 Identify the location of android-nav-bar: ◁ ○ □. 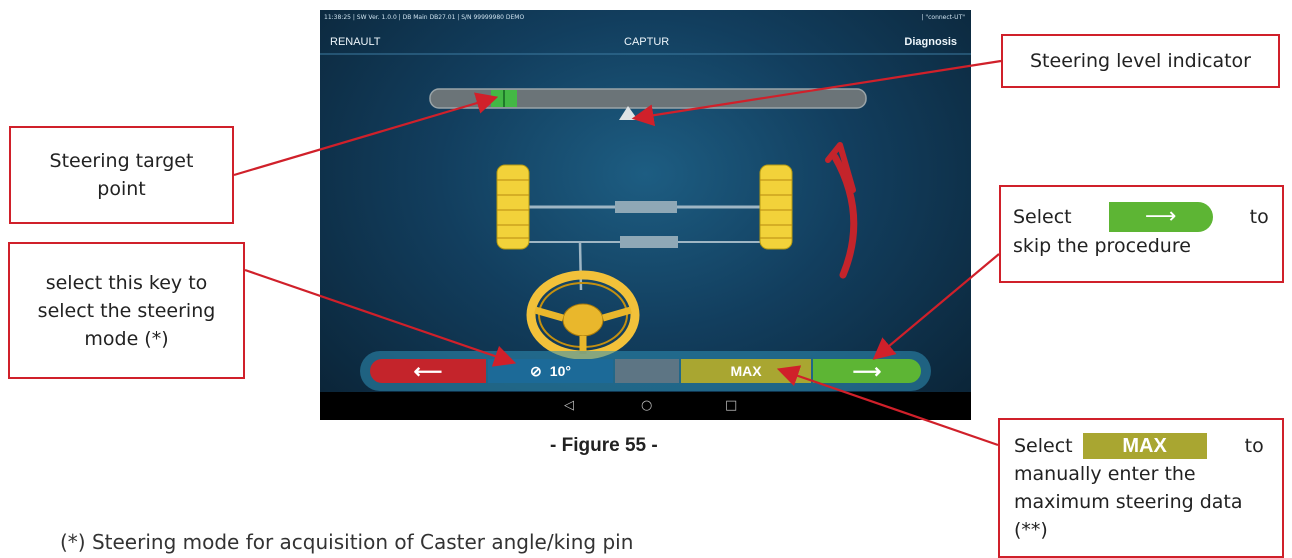
(645, 406).